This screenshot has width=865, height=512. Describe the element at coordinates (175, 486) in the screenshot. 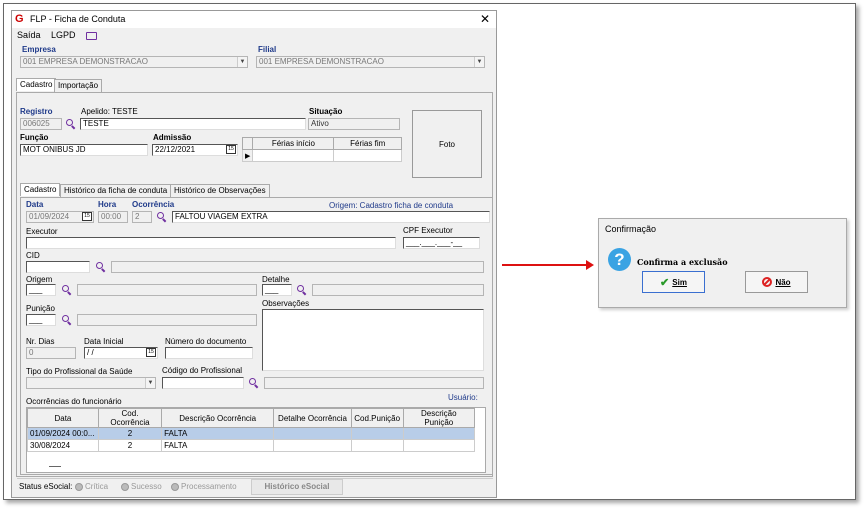

I see `status-processamento-radio-icon` at that location.